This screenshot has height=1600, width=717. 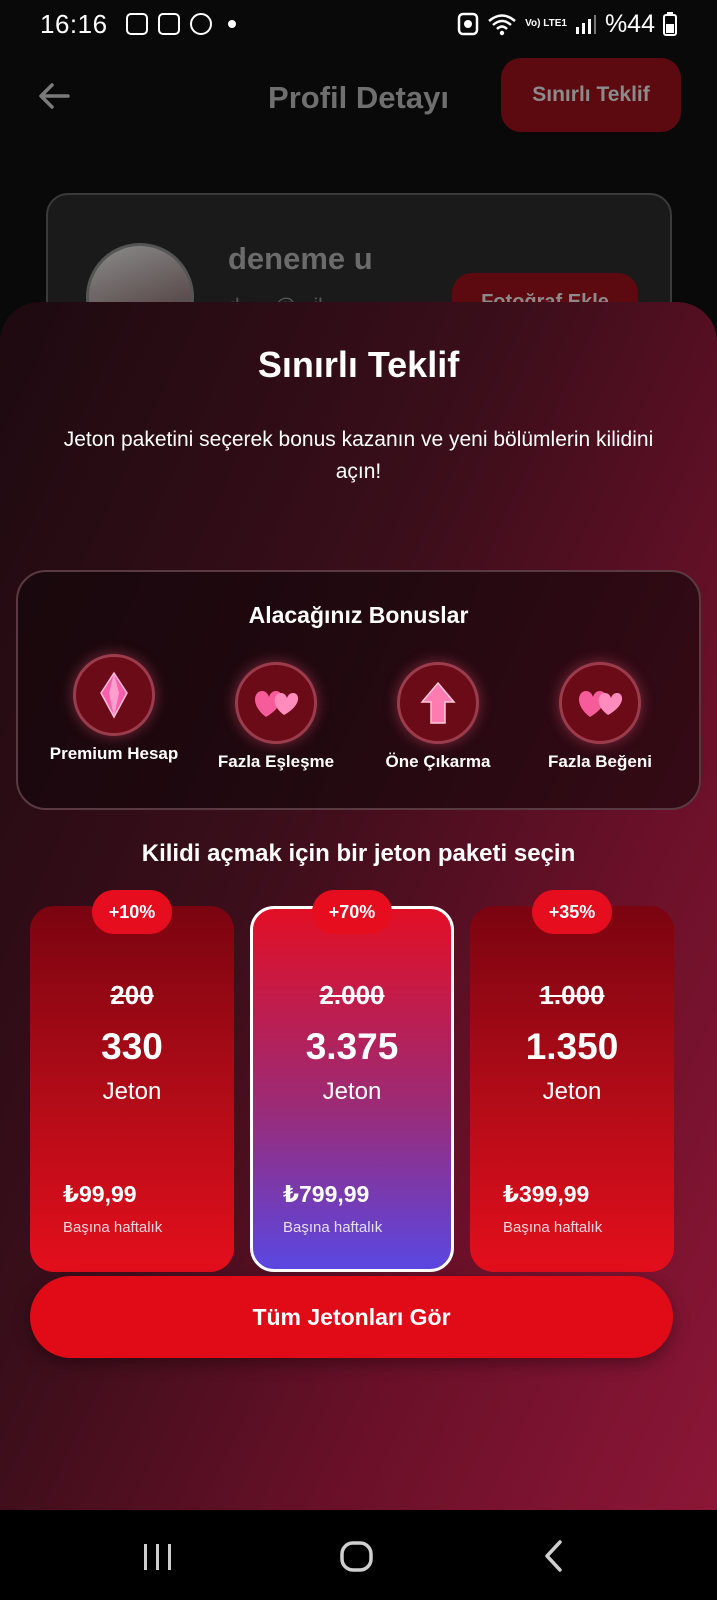 What do you see at coordinates (438, 761) in the screenshot?
I see `bonus-label: Öne Çıkarma` at bounding box center [438, 761].